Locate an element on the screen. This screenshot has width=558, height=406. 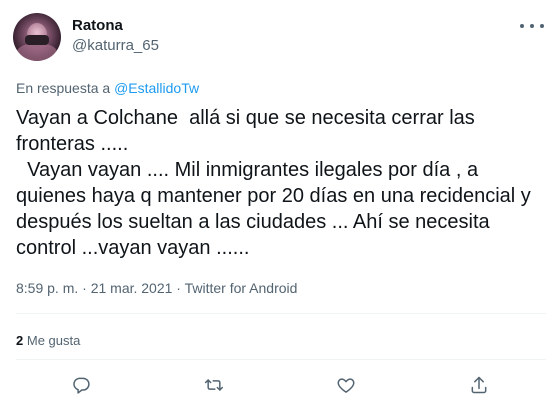
share-button is located at coordinates (479, 385).